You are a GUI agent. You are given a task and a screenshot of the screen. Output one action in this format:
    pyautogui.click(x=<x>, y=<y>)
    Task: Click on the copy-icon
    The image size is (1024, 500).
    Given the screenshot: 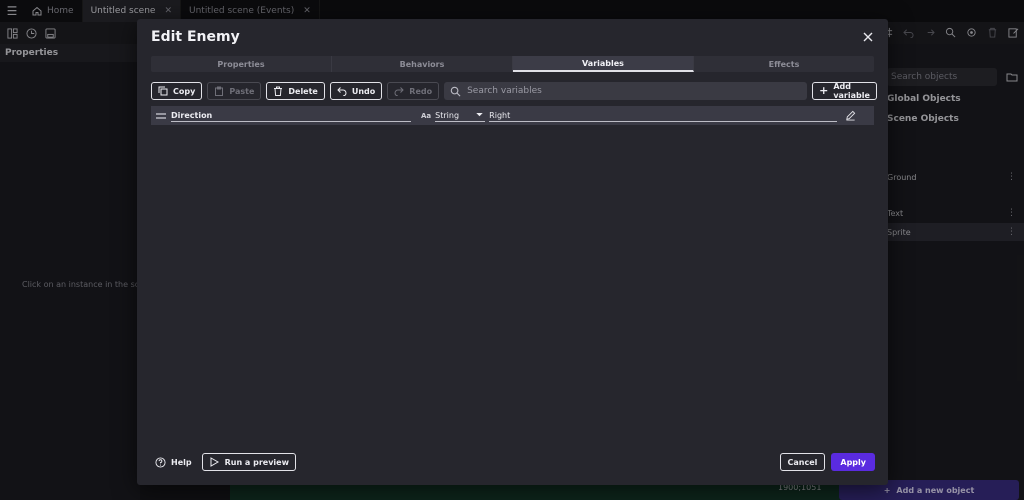 What is the action you would take?
    pyautogui.click(x=163, y=91)
    